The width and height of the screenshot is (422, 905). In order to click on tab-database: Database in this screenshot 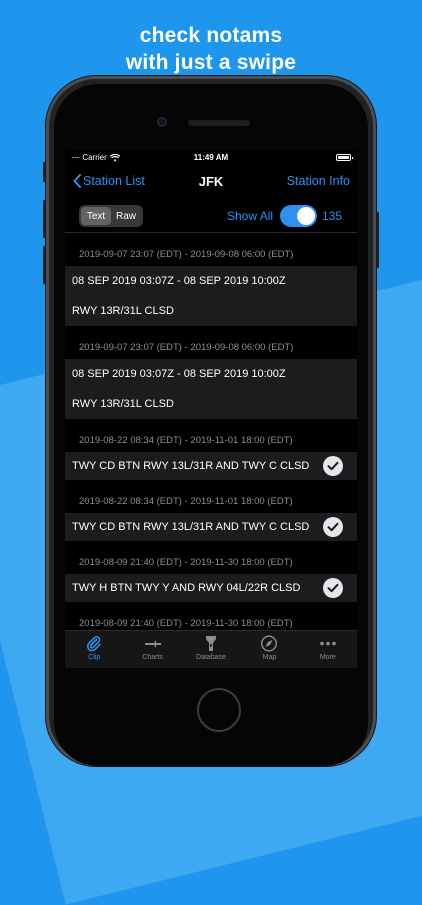, I will do `click(211, 649)`.